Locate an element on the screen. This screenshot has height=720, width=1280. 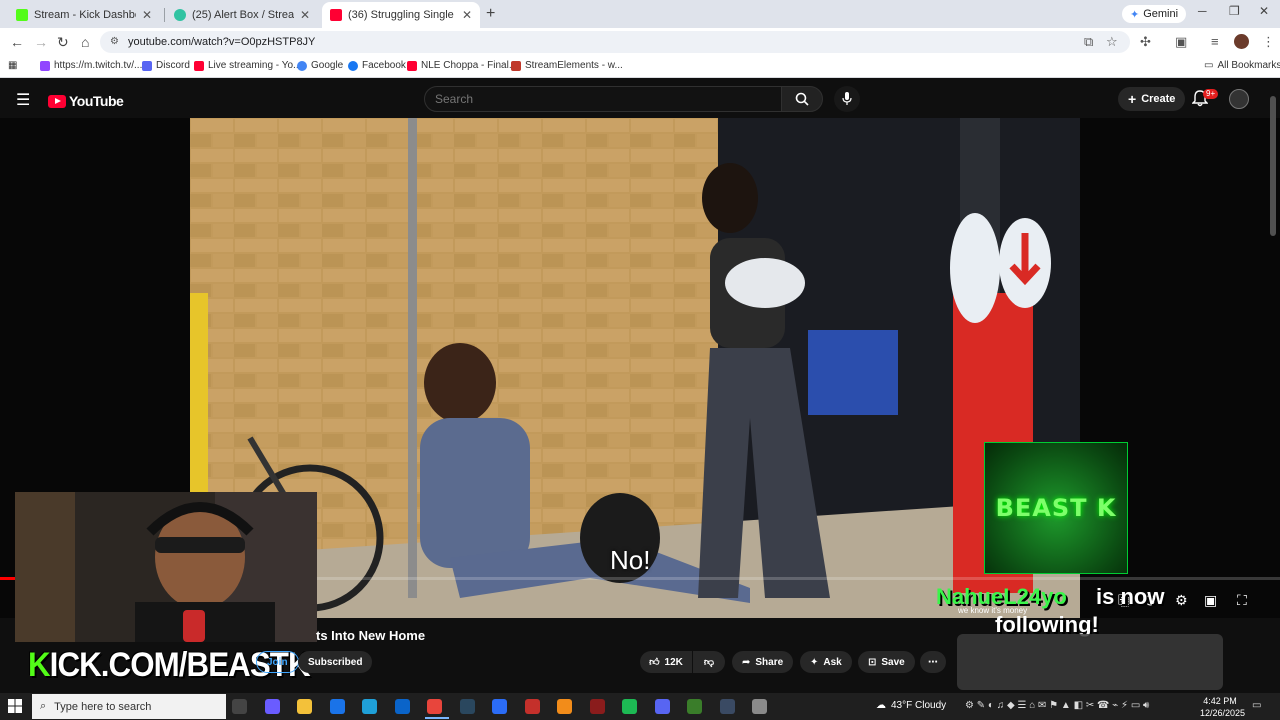
ask-button: ✦ Ask is located at coordinates (826, 662).